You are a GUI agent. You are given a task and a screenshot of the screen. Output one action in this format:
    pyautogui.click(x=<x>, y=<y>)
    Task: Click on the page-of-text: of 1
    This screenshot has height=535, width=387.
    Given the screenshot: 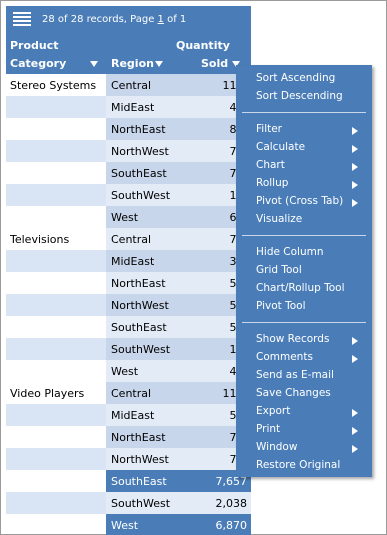 What is the action you would take?
    pyautogui.click(x=175, y=19)
    